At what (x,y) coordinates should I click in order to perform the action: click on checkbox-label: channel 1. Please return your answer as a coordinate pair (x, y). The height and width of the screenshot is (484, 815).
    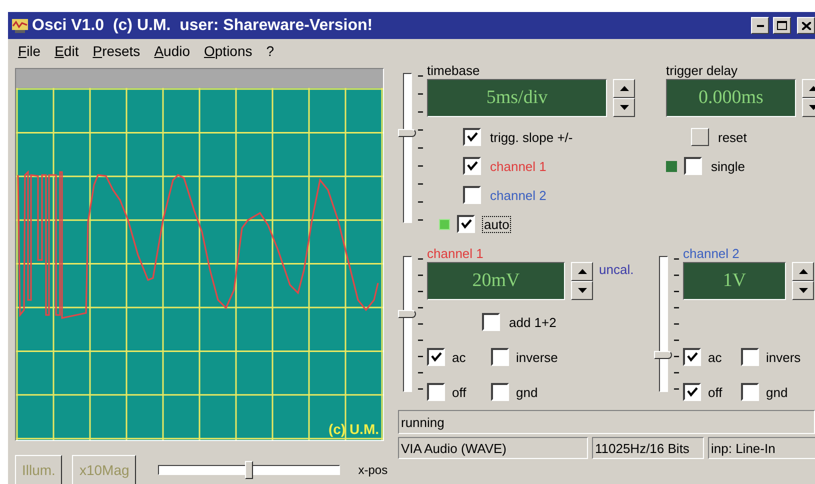
    Looking at the image, I should click on (518, 166).